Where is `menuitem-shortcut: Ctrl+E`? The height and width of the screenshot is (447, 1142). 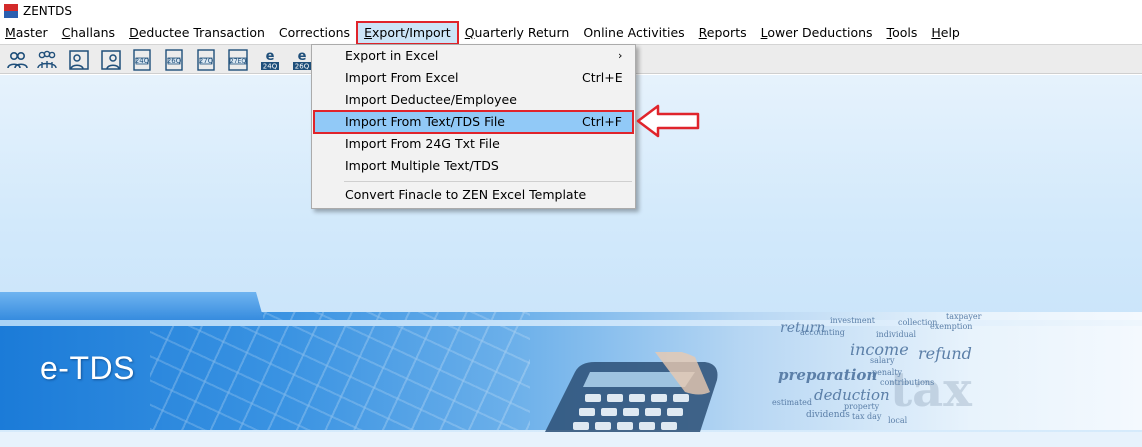 menuitem-shortcut: Ctrl+E is located at coordinates (602, 77).